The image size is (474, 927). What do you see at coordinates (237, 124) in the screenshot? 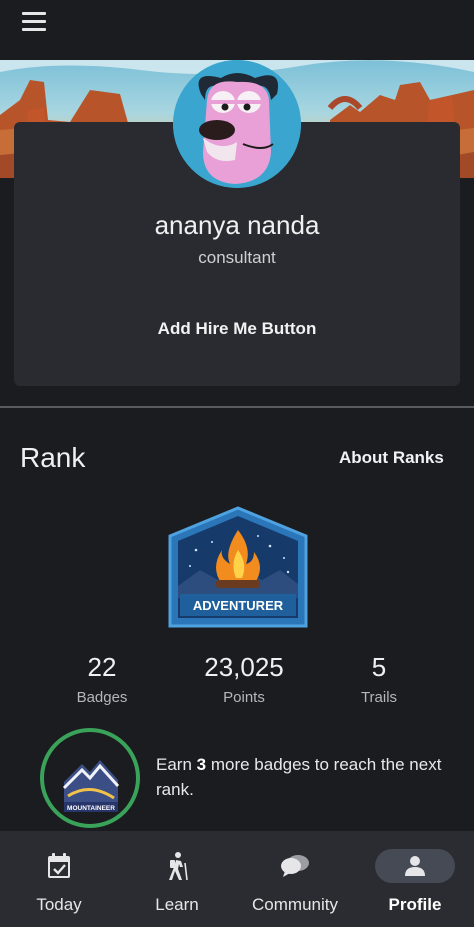
I see `user-avatar` at bounding box center [237, 124].